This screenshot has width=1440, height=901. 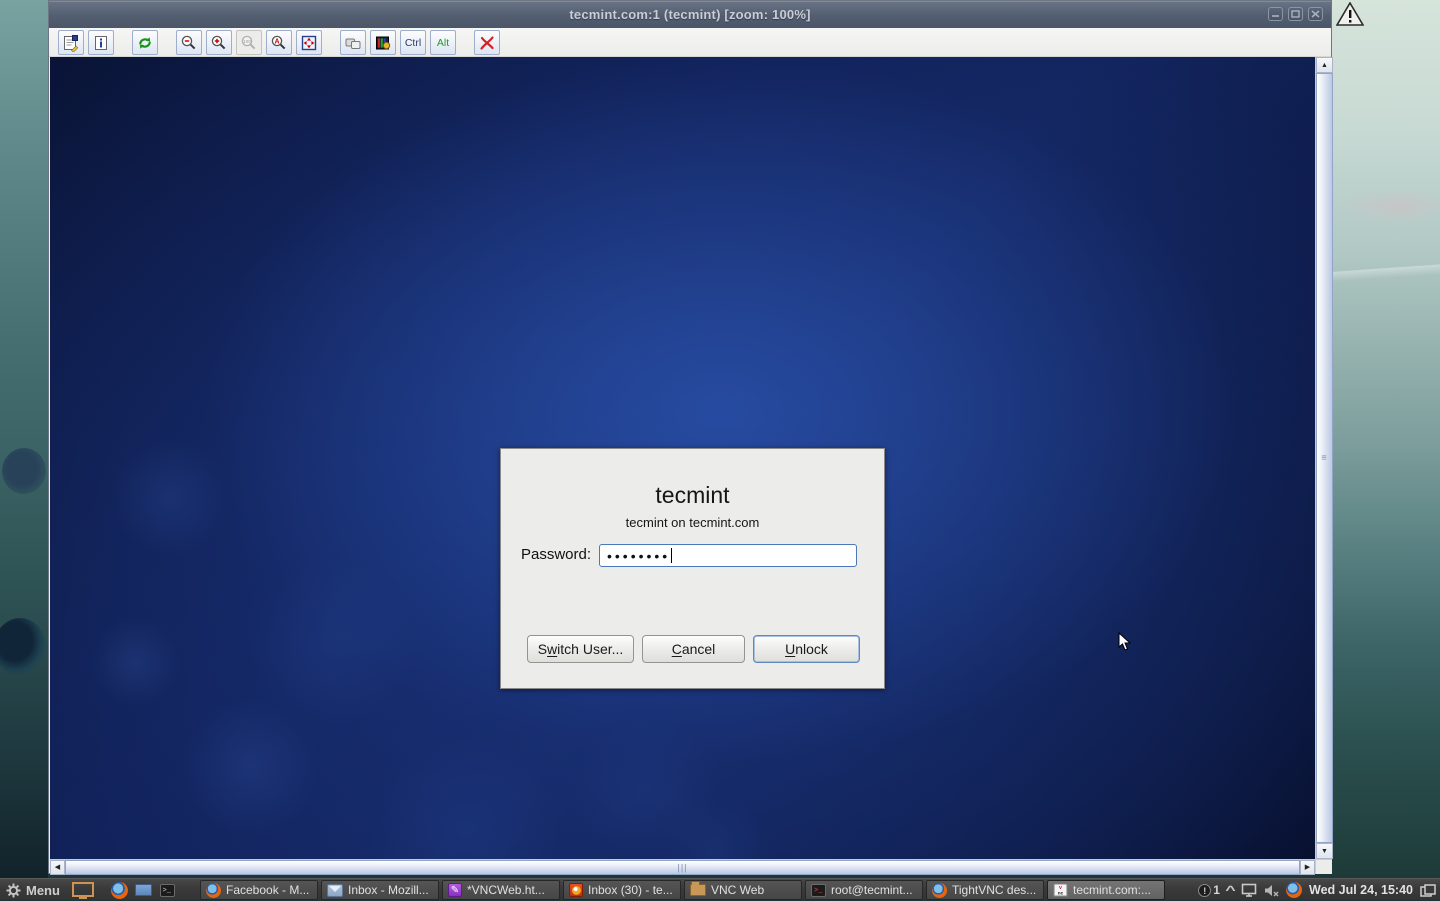 I want to click on file-manager-icon, so click(x=143, y=890).